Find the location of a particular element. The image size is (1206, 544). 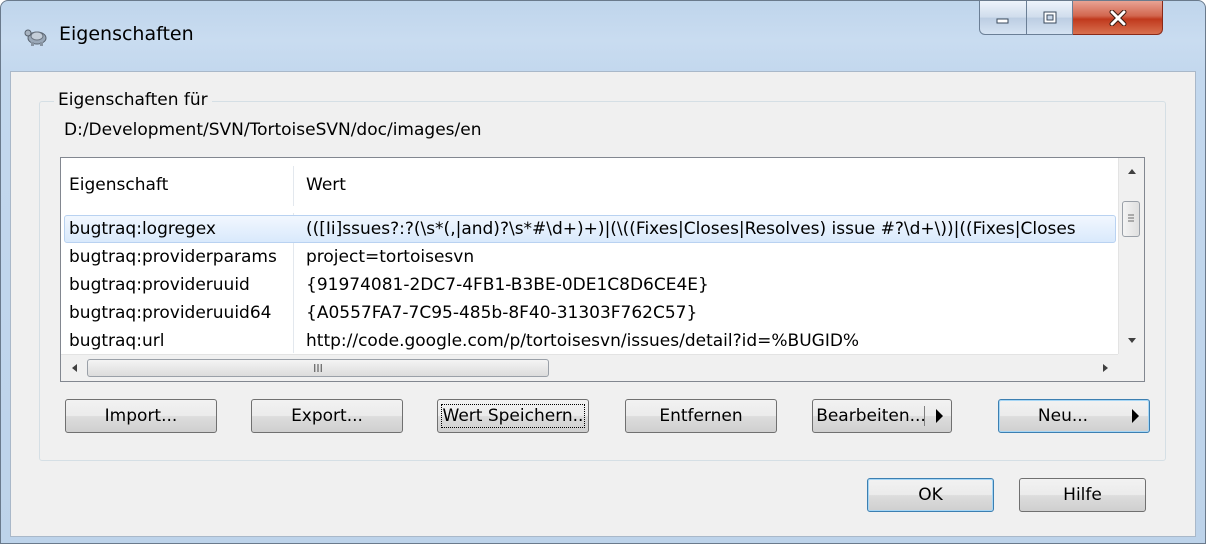

title-bar: Eigenschaften is located at coordinates (603, 36).